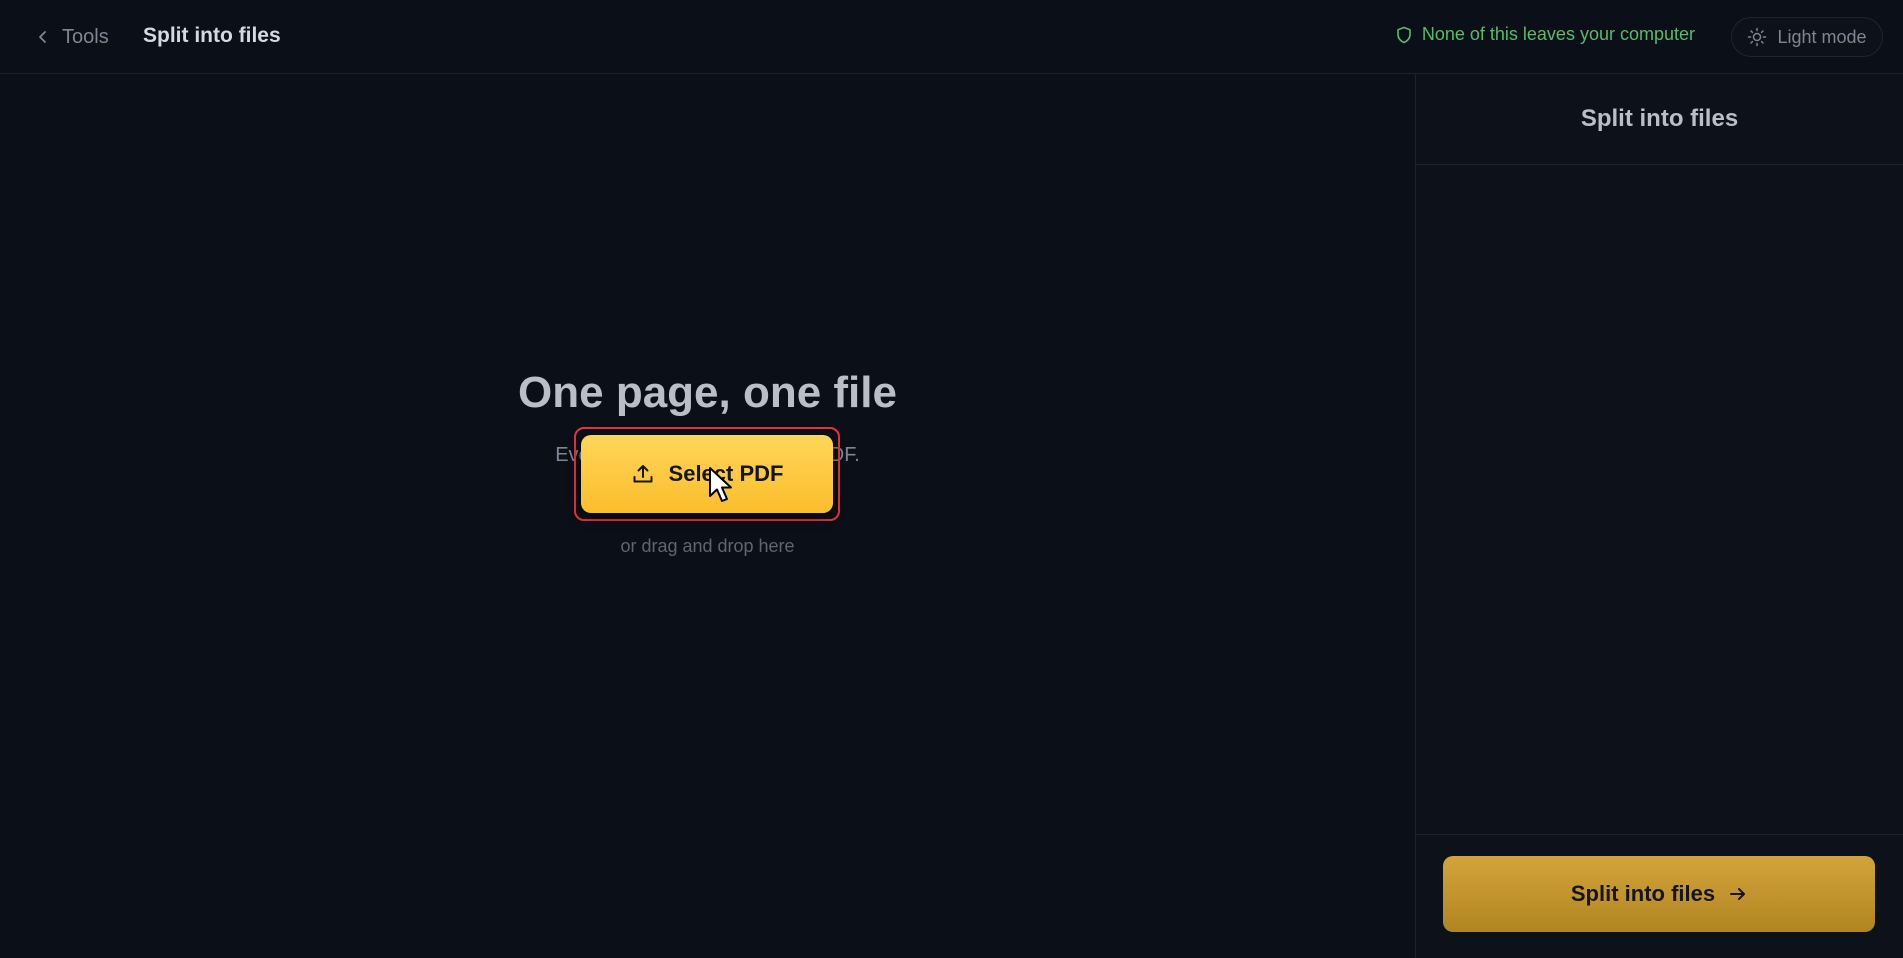  I want to click on chevron-left-icon, so click(42, 37).